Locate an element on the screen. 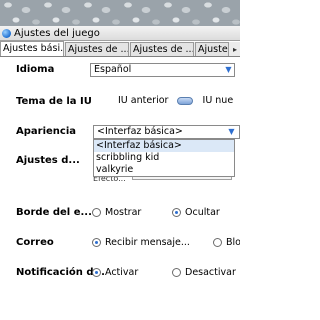 Image resolution: width=320 pixels, height=320 pixels. window-title: Ajustes del juego is located at coordinates (57, 33).